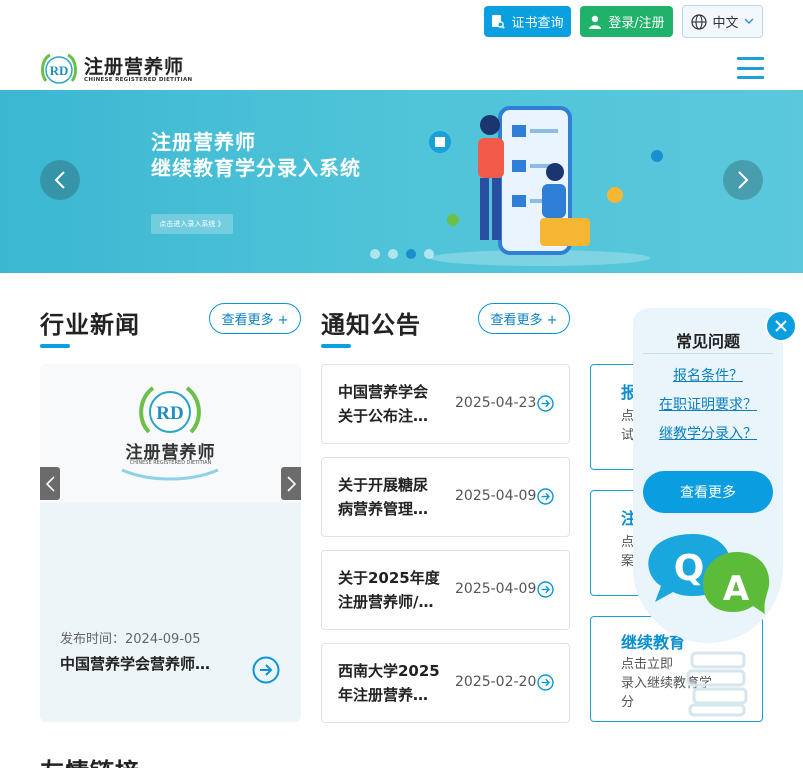 This screenshot has height=768, width=803. Describe the element at coordinates (383, 392) in the screenshot. I see `notice-title-line1: 中国营养学会` at that location.